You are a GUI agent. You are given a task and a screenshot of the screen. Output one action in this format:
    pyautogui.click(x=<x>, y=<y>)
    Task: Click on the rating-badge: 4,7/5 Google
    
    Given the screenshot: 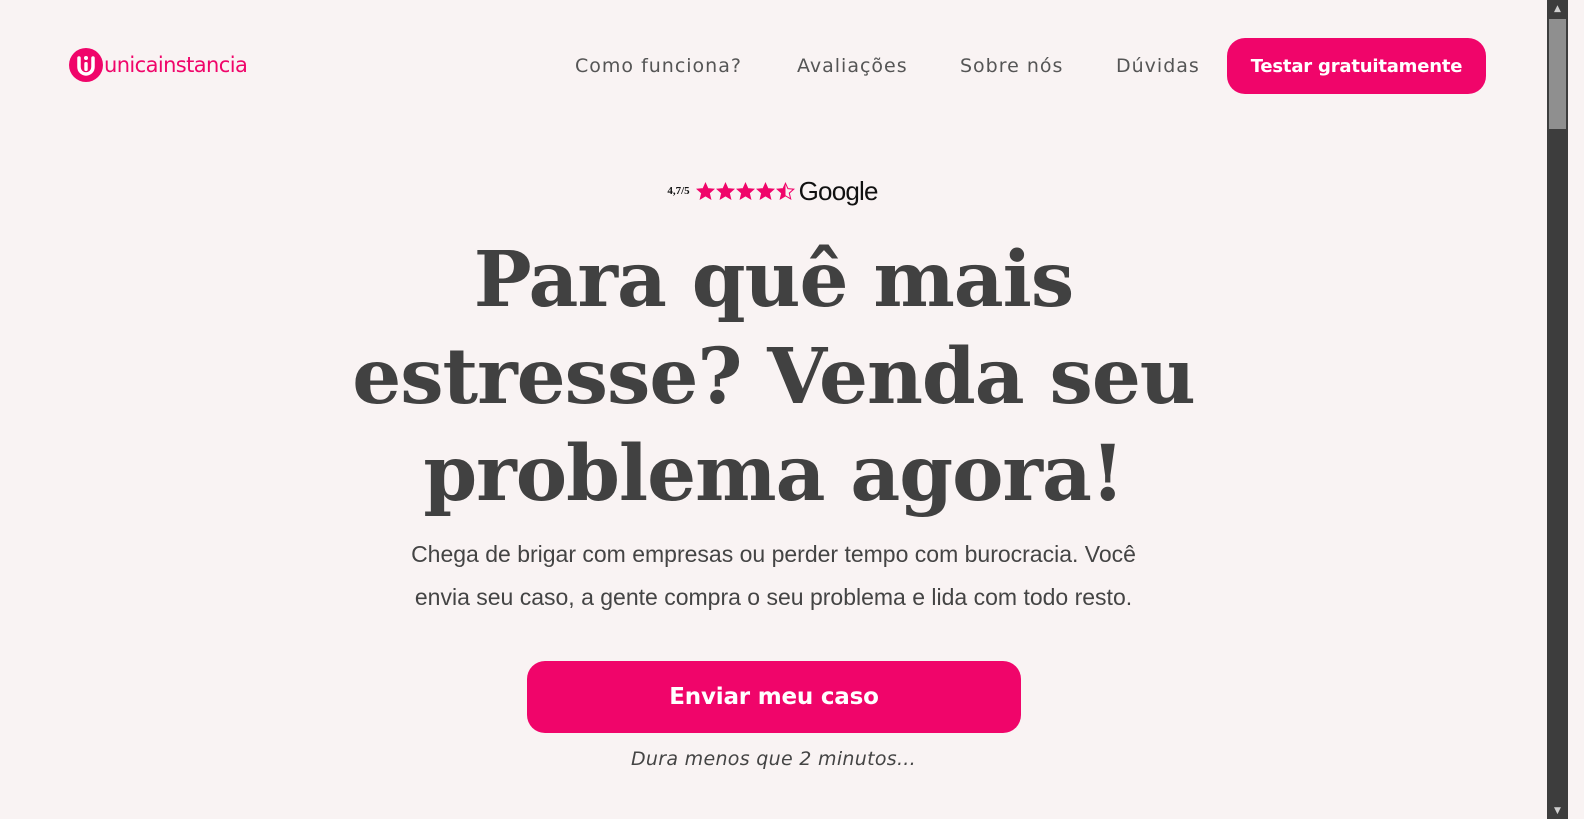 What is the action you would take?
    pyautogui.click(x=773, y=191)
    